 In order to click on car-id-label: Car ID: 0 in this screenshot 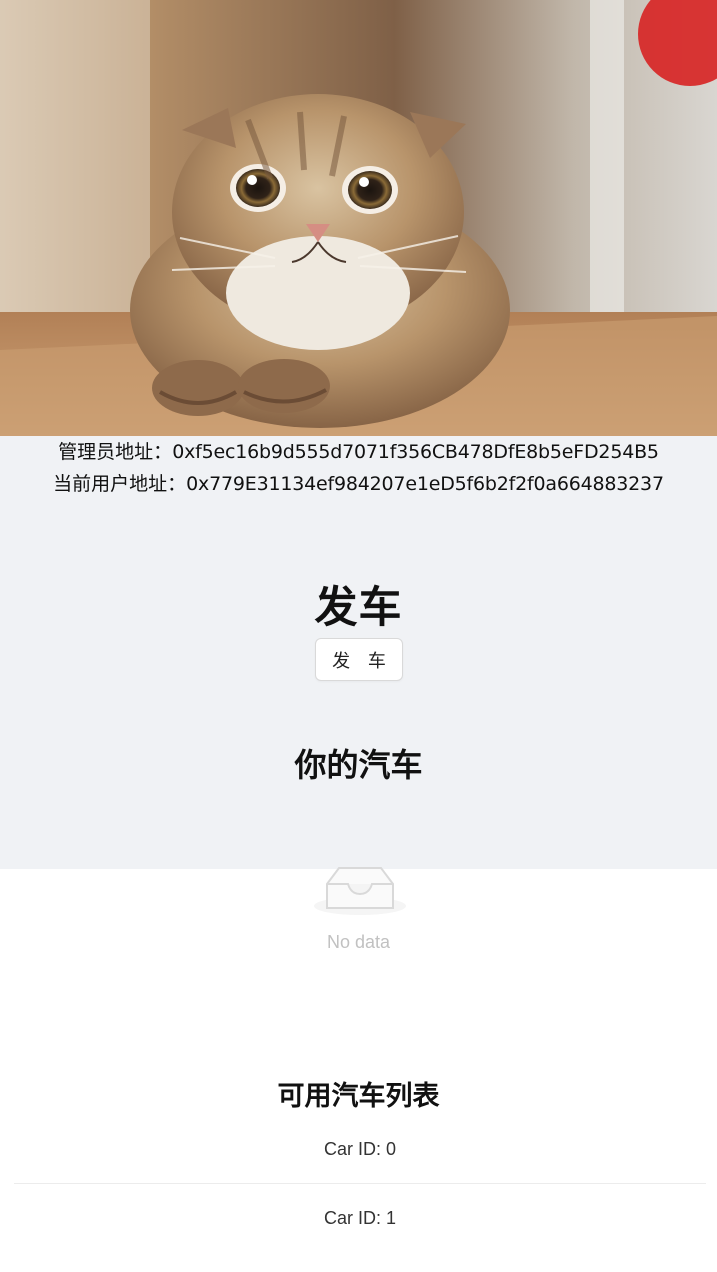, I will do `click(360, 1149)`.